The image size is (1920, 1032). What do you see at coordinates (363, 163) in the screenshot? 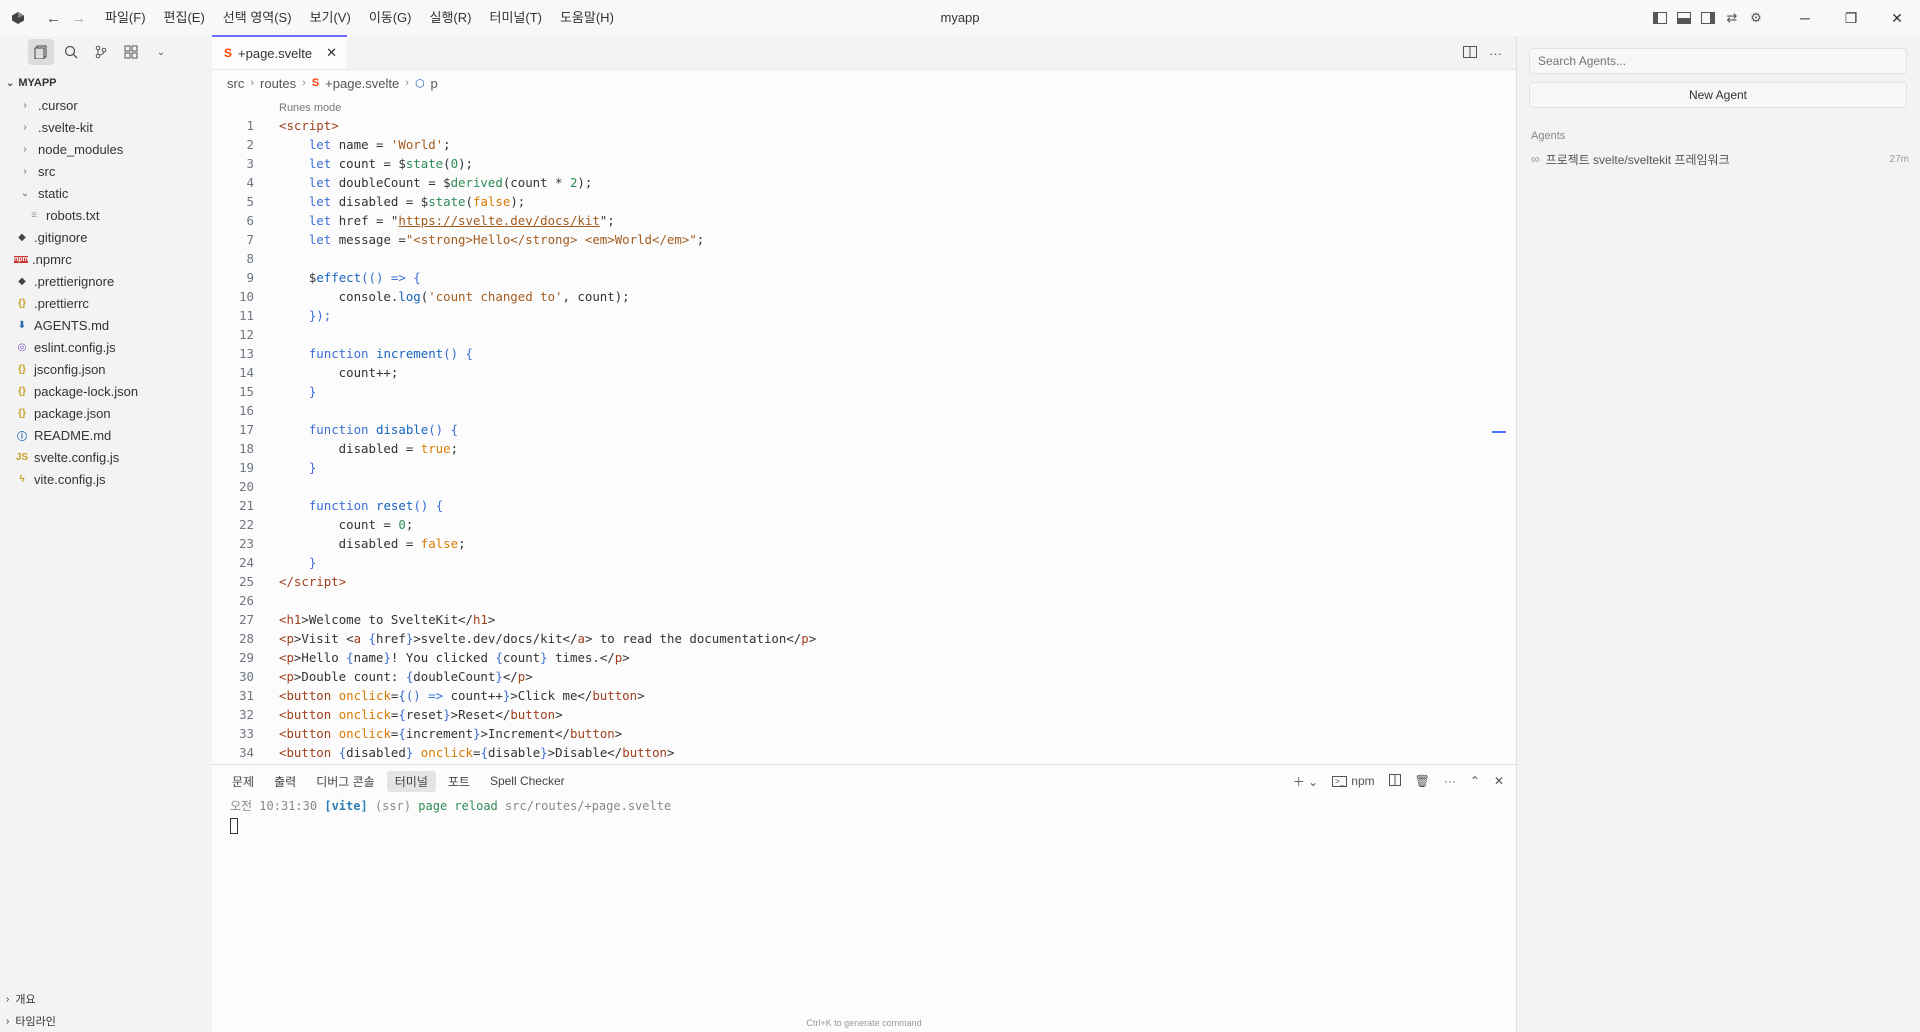
I see `line-content: let count = $state(0);` at bounding box center [363, 163].